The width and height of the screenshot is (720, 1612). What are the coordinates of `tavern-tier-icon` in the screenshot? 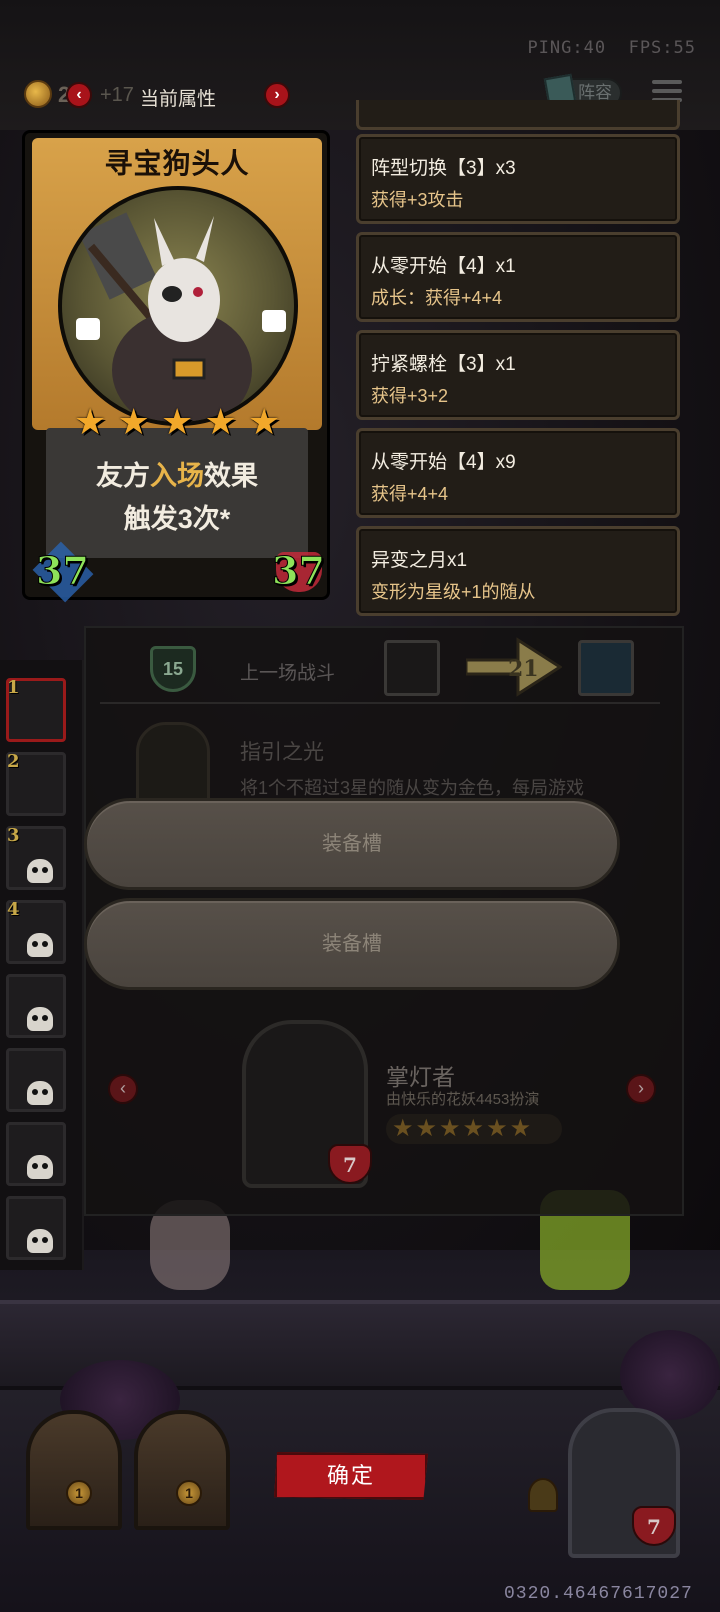 It's located at (543, 1495).